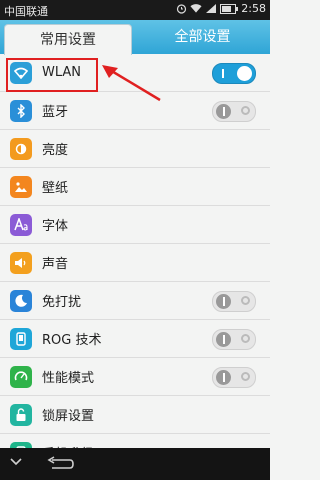  I want to click on setting-row-rog: ROG 技术, so click(135, 339).